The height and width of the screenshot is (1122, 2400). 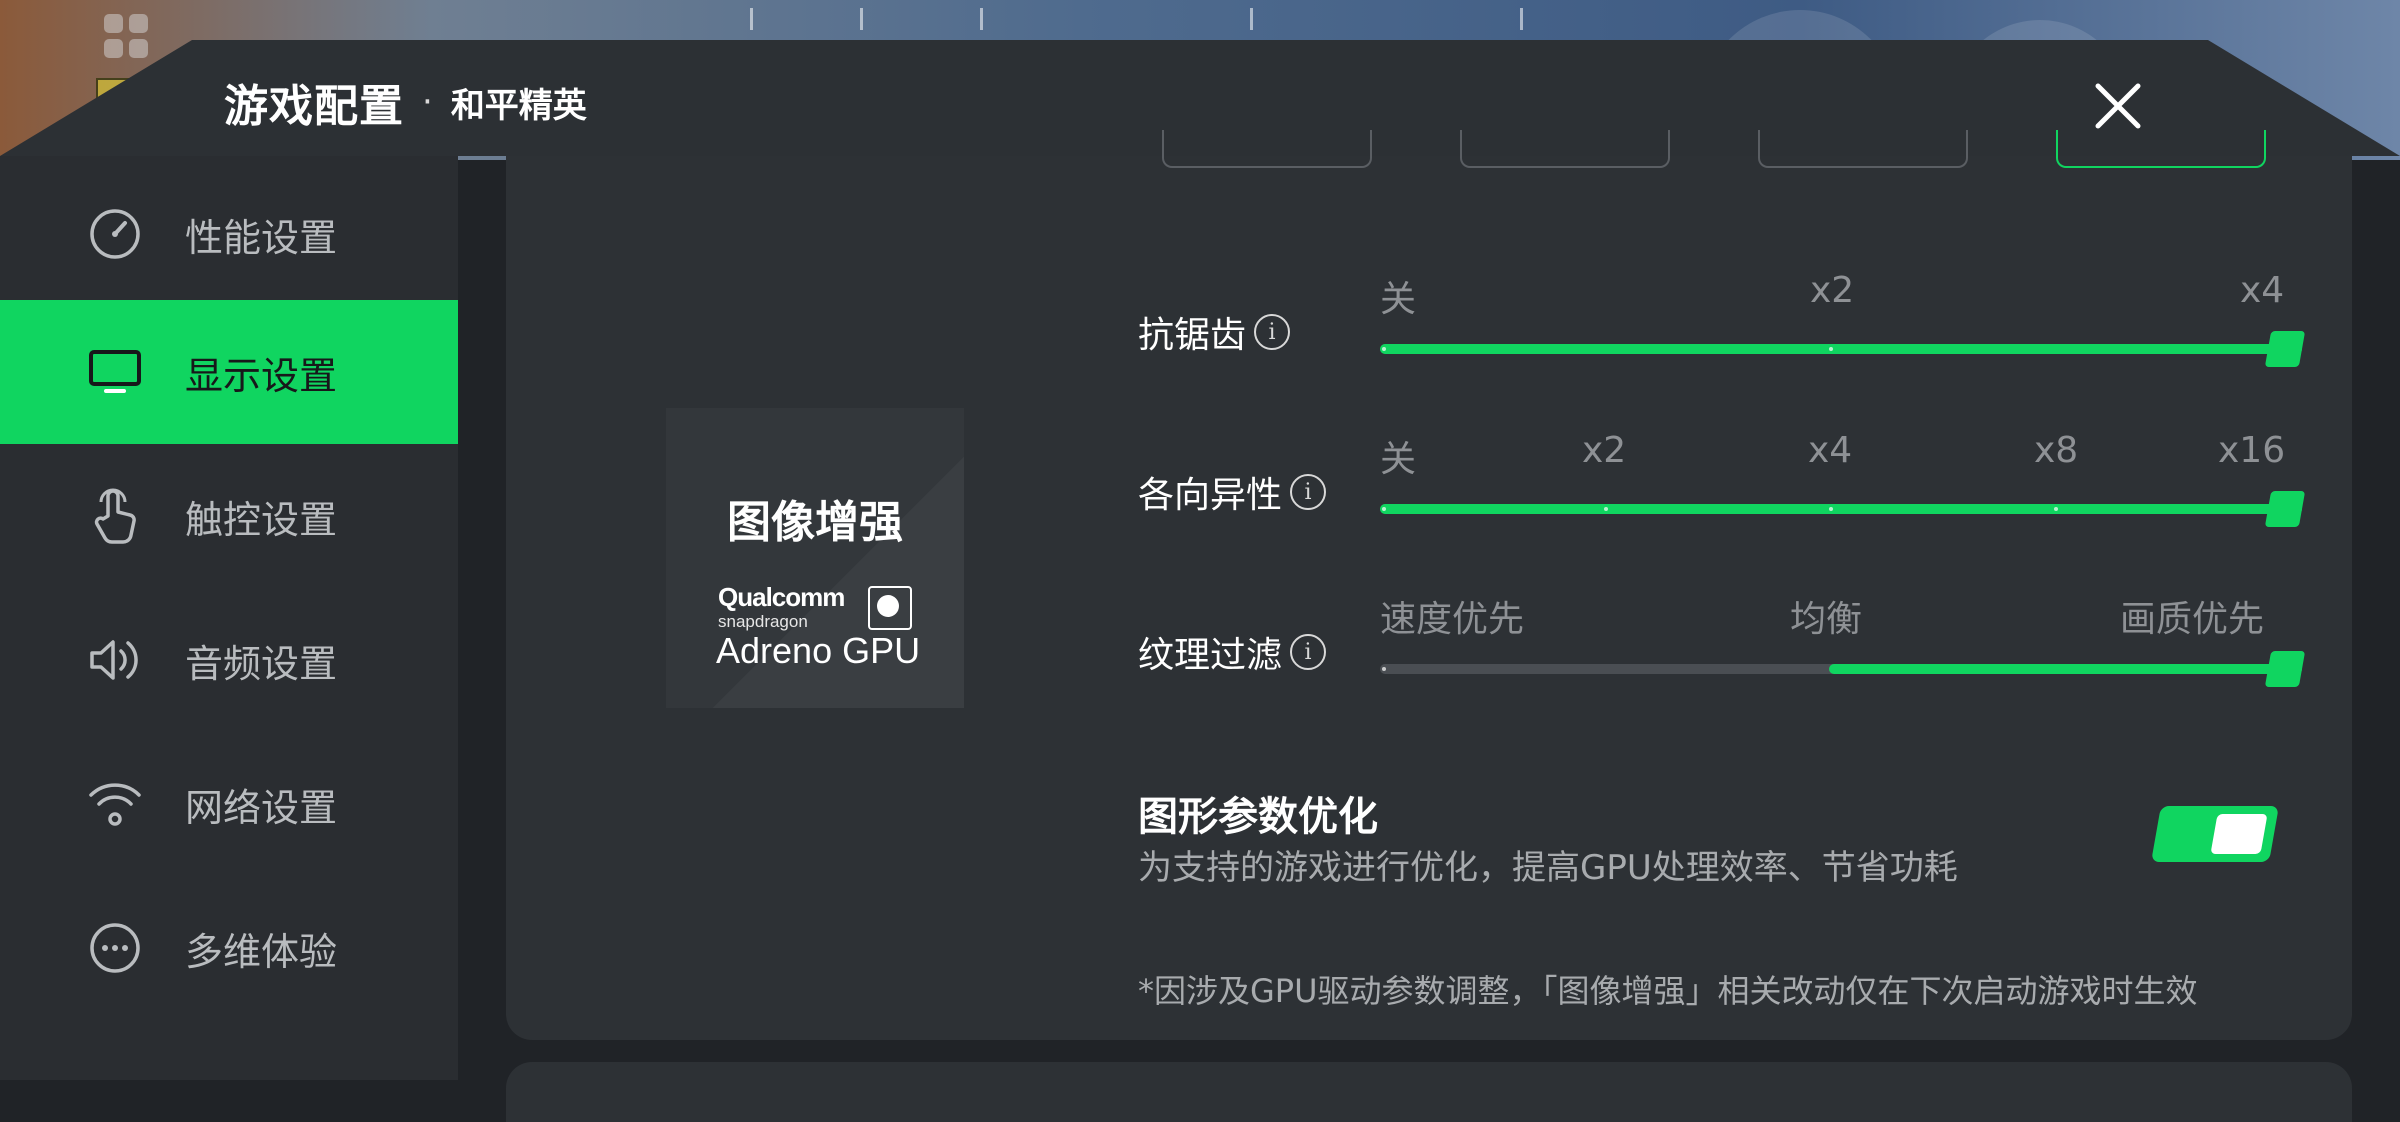 What do you see at coordinates (405, 102) in the screenshot?
I see `page-title: 游戏配置 · 和平精英` at bounding box center [405, 102].